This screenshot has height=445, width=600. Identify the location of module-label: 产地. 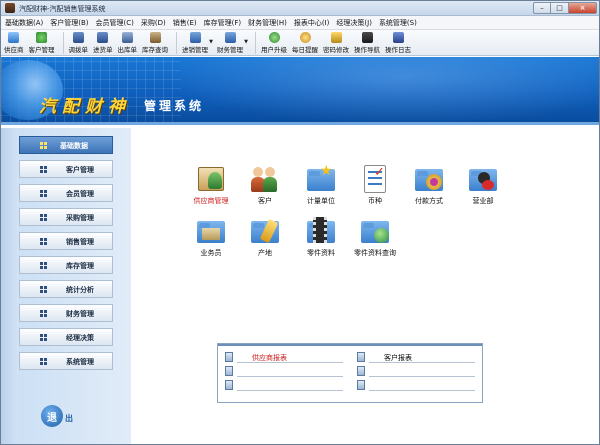
(265, 253).